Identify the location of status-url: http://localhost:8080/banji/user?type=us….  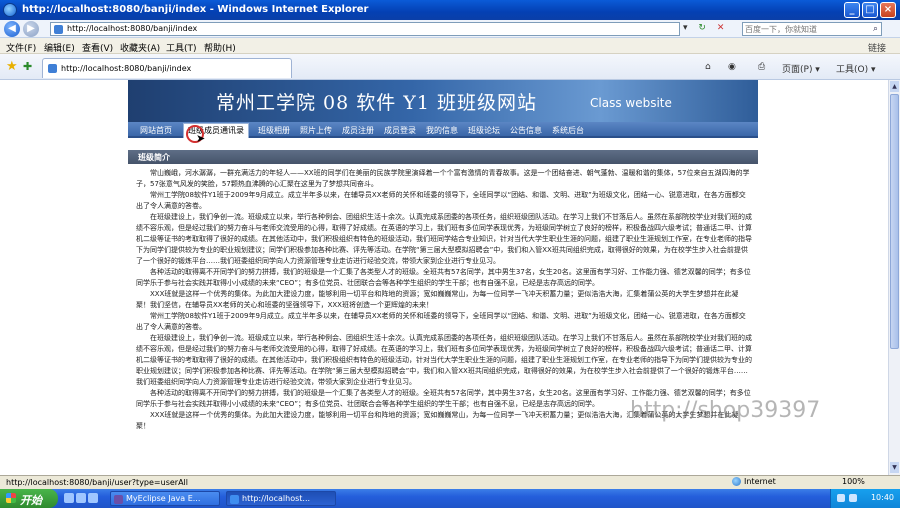
(97, 482).